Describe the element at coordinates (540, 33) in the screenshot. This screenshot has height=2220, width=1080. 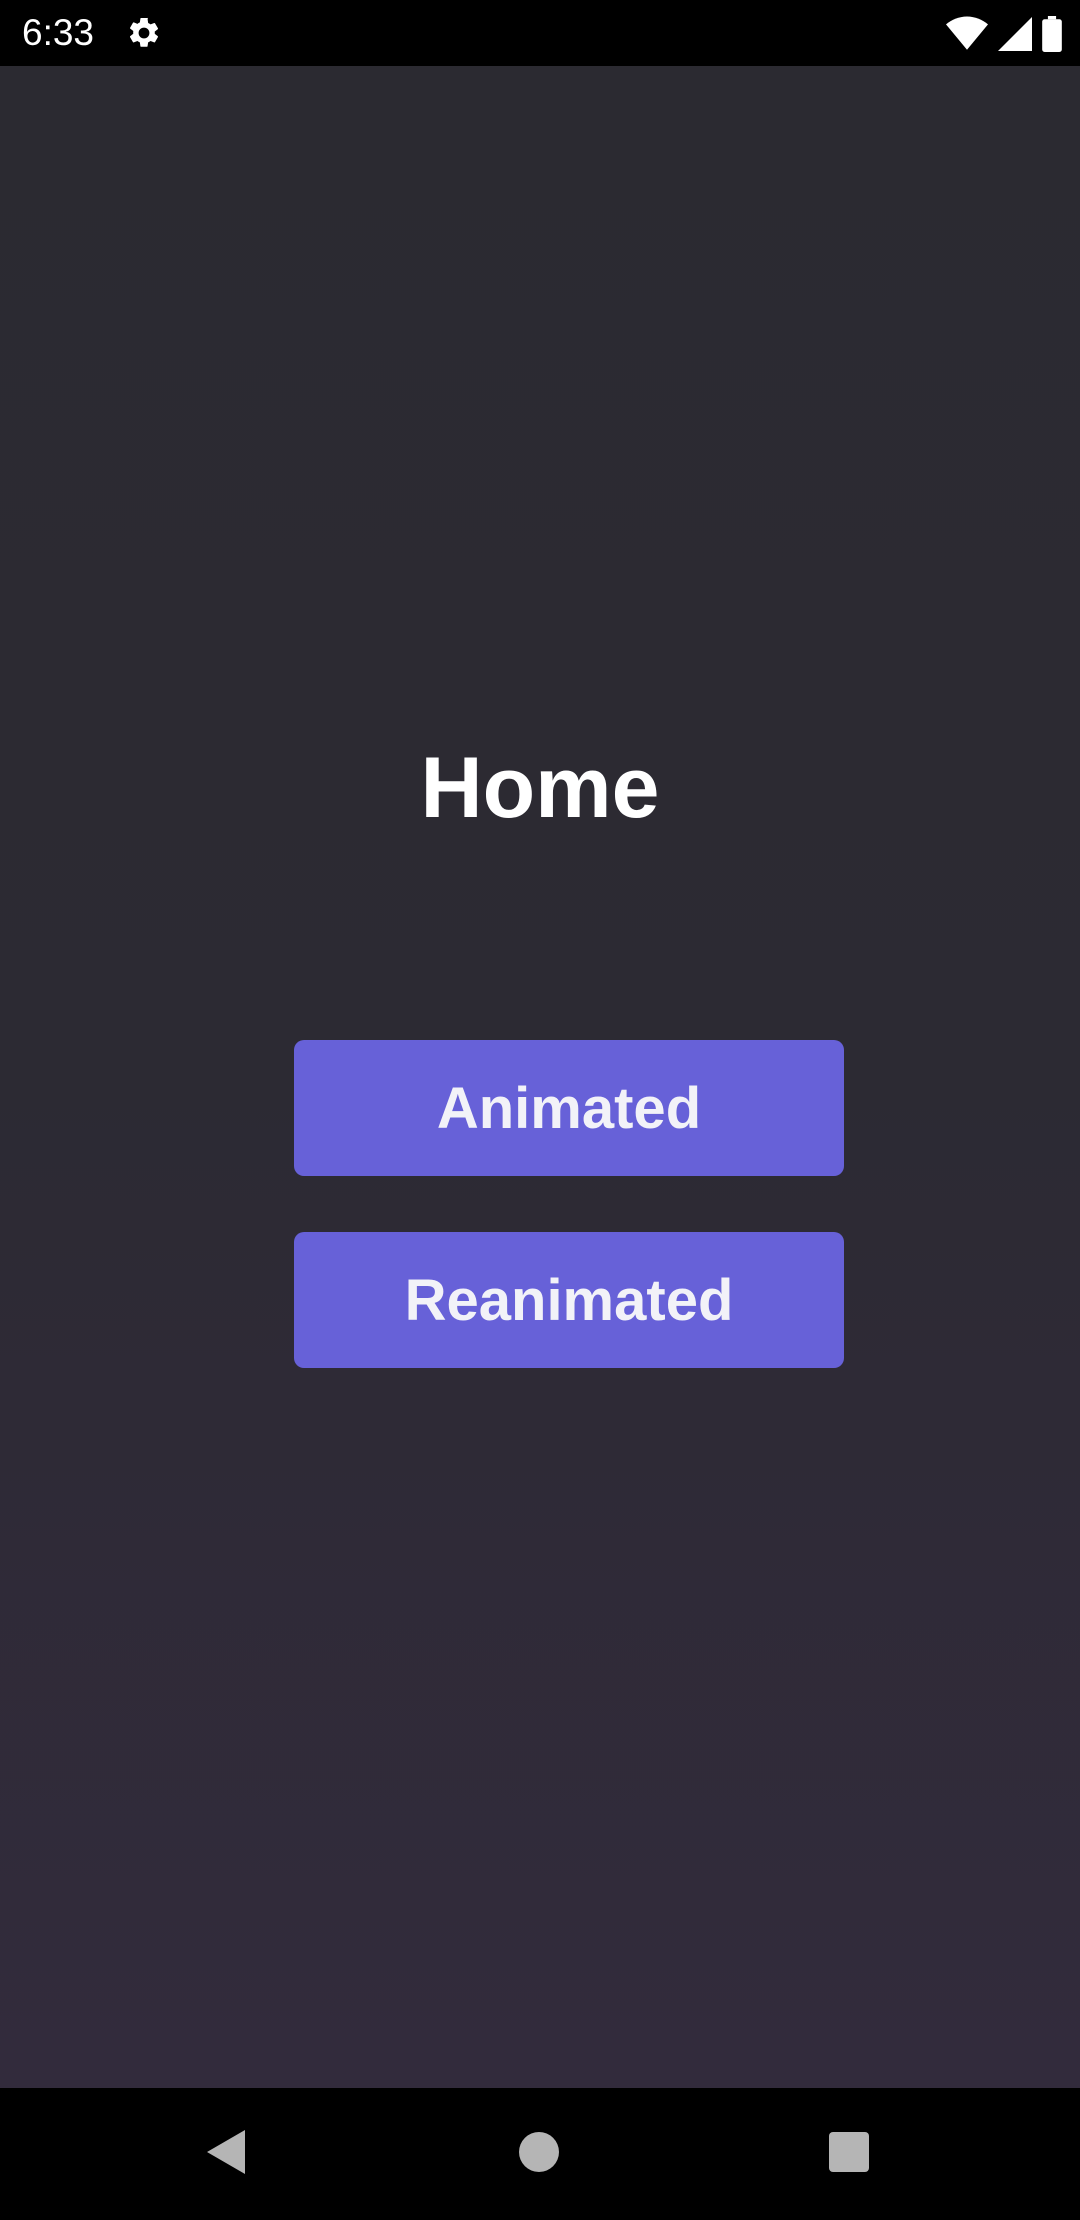
I see `status-bar: 6:33` at that location.